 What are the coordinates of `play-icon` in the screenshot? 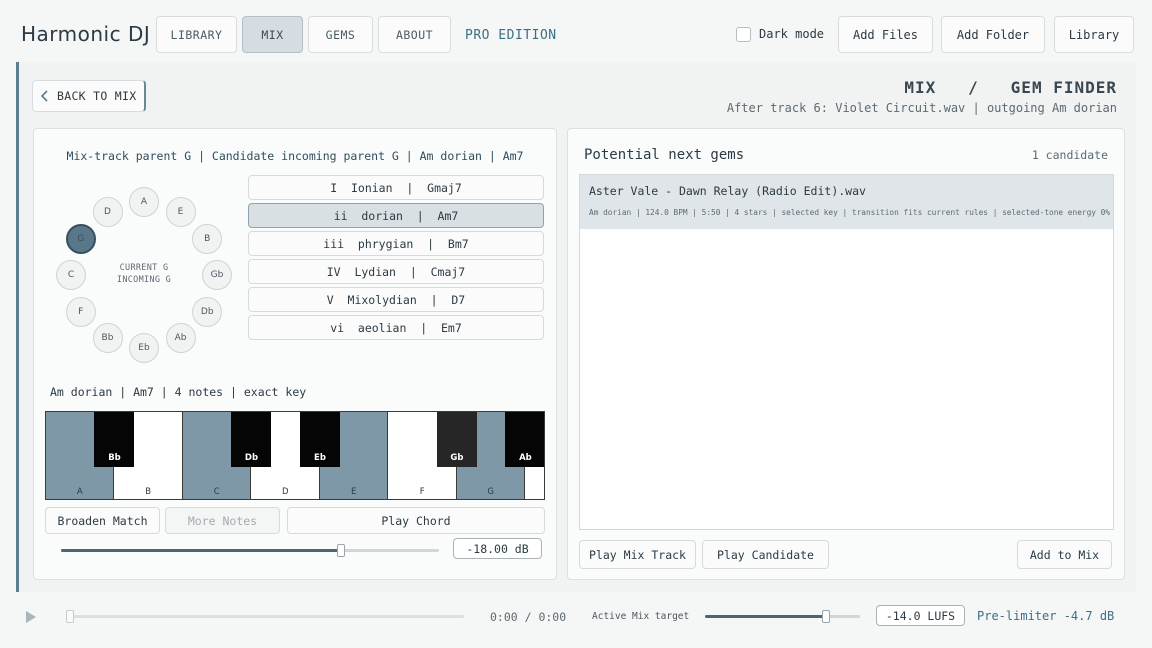 It's located at (31, 617).